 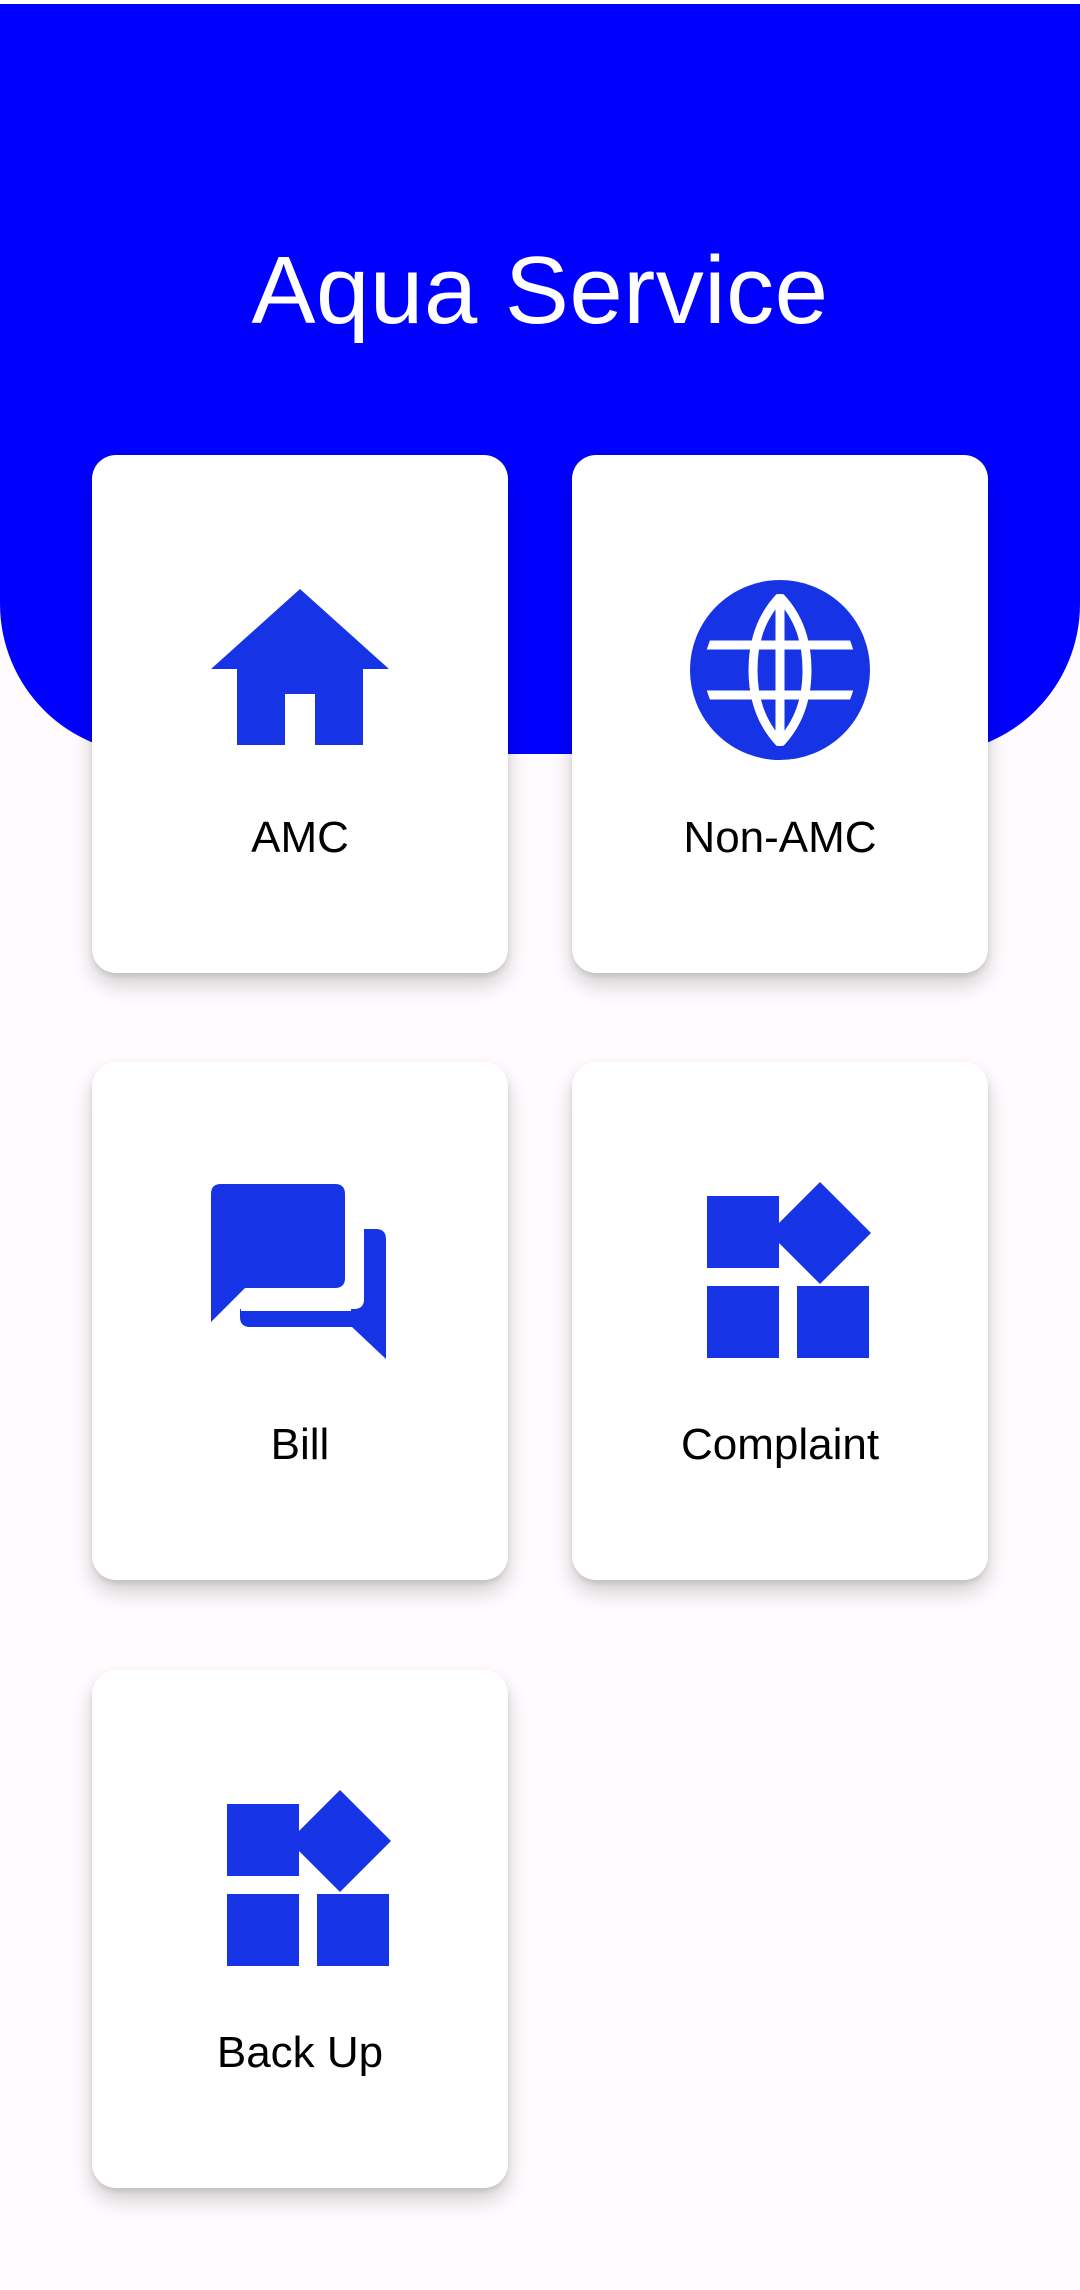 What do you see at coordinates (540, 290) in the screenshot?
I see `page-title: Aqua Service` at bounding box center [540, 290].